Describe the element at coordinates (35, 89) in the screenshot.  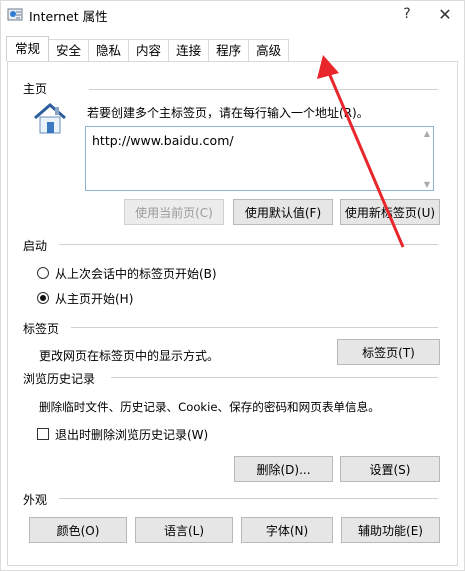
I see `home-section-label: 主页` at that location.